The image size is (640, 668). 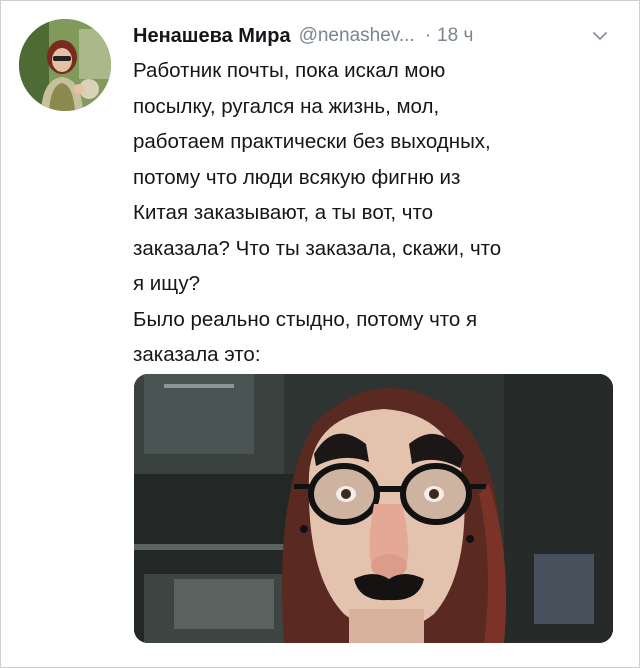 I want to click on tweet-text-line: я ищу?, so click(x=166, y=283).